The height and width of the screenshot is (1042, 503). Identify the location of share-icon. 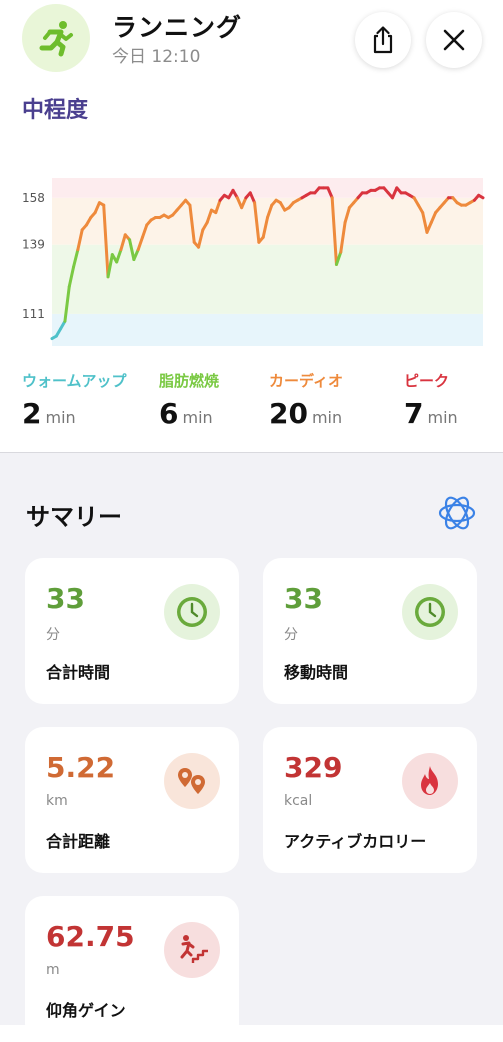
(383, 40).